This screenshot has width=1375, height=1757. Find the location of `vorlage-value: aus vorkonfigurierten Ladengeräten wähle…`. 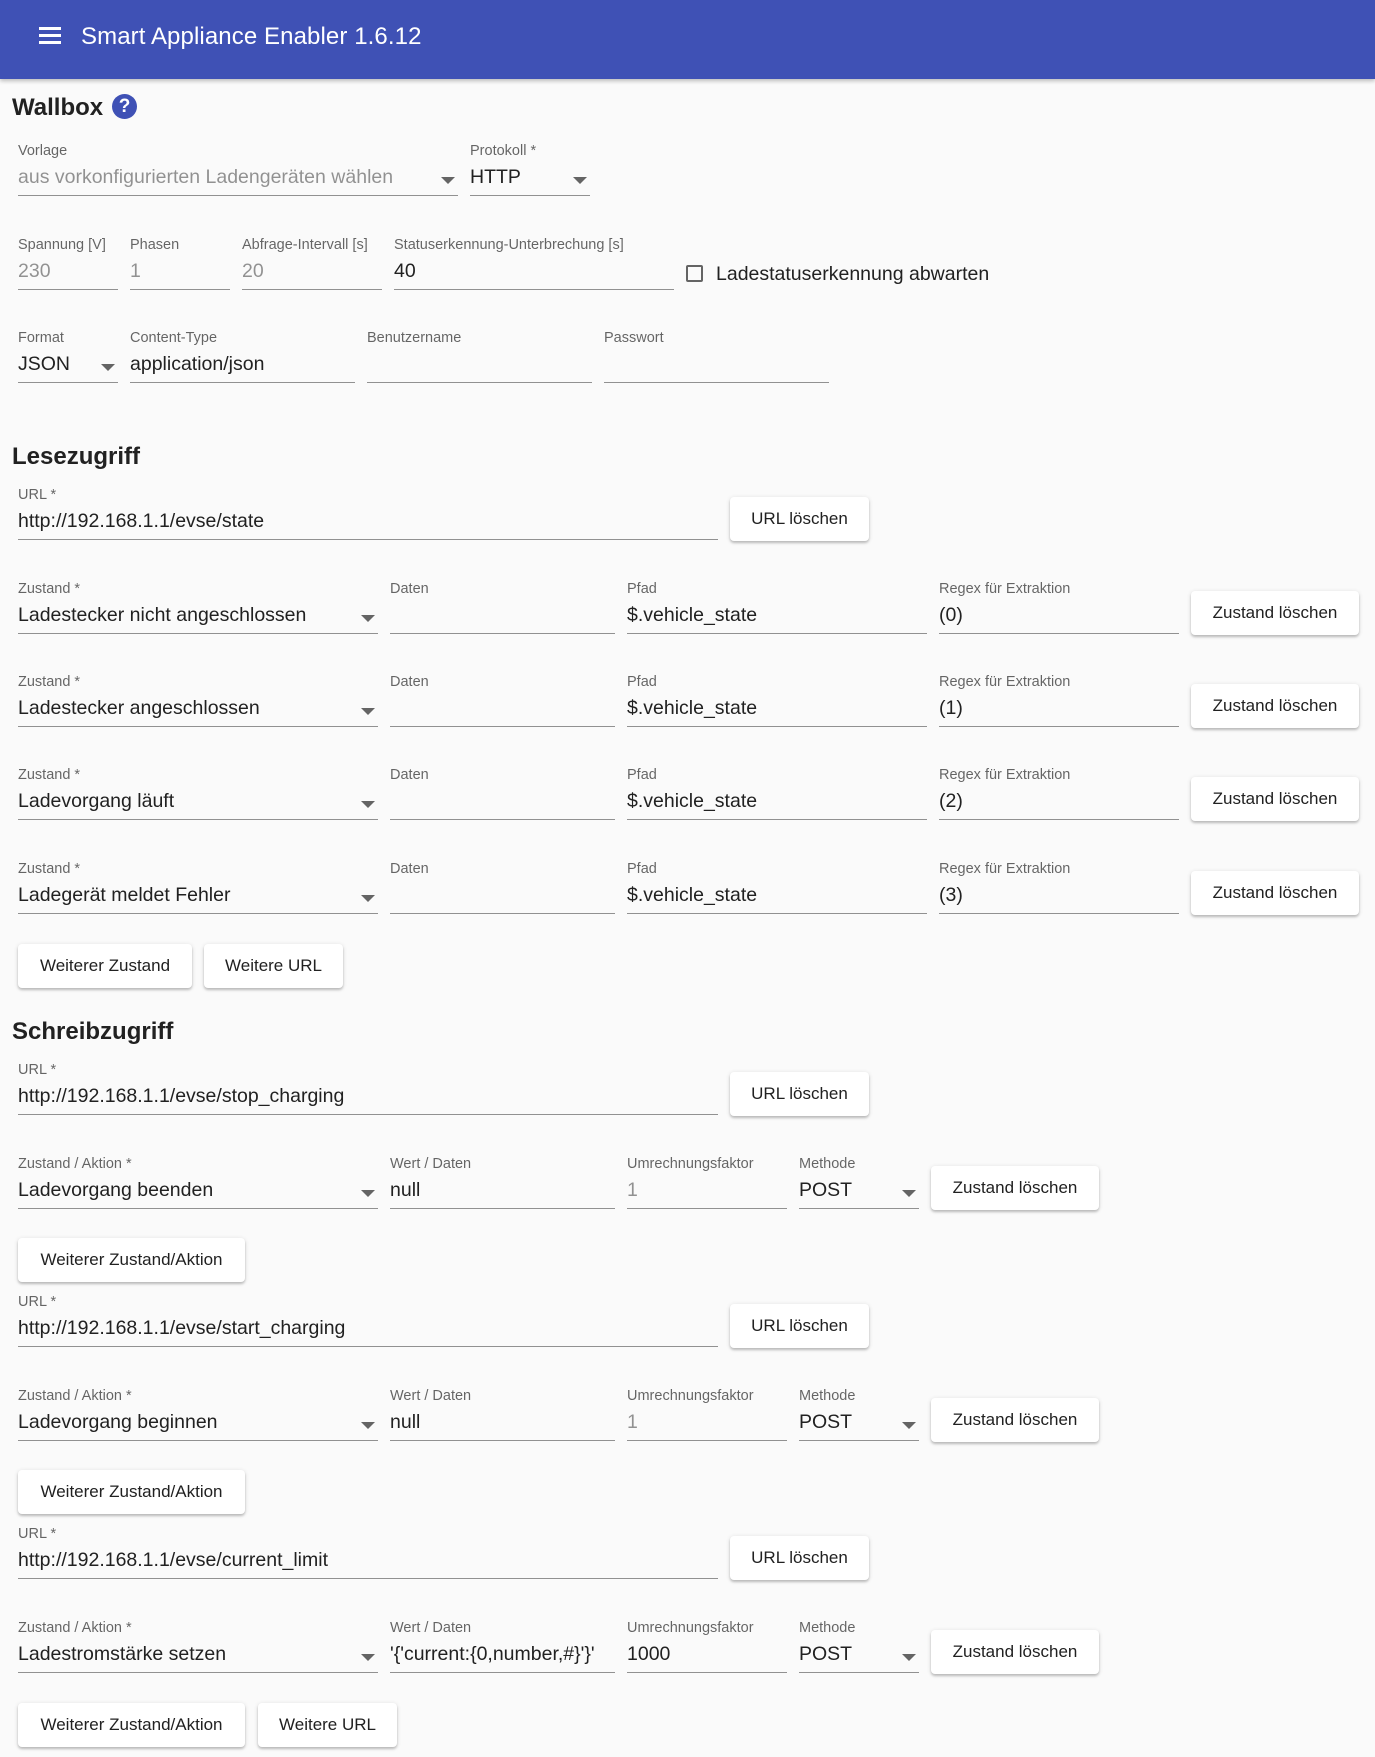

vorlage-value: aus vorkonfigurierten Ladengeräten wähle… is located at coordinates (206, 177).